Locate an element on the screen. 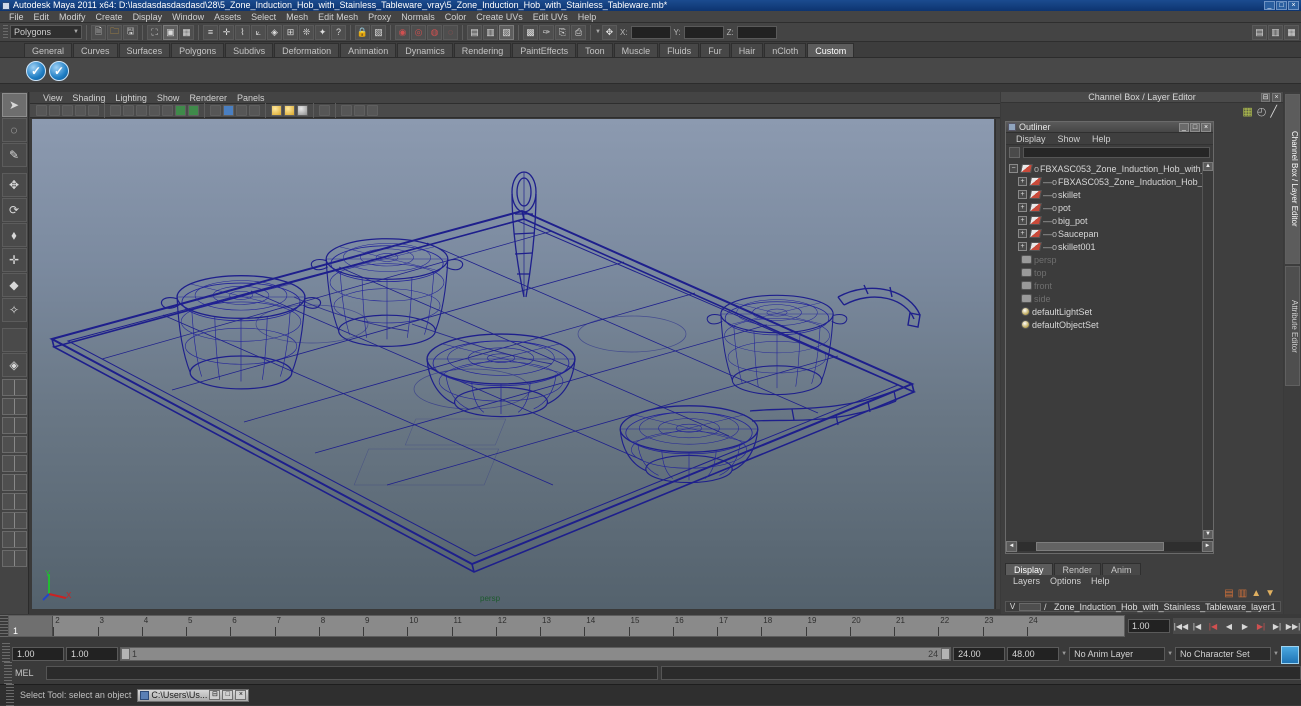 Image resolution: width=1301 pixels, height=706 pixels. smooth-shade-selected-icon is located at coordinates (241, 110).